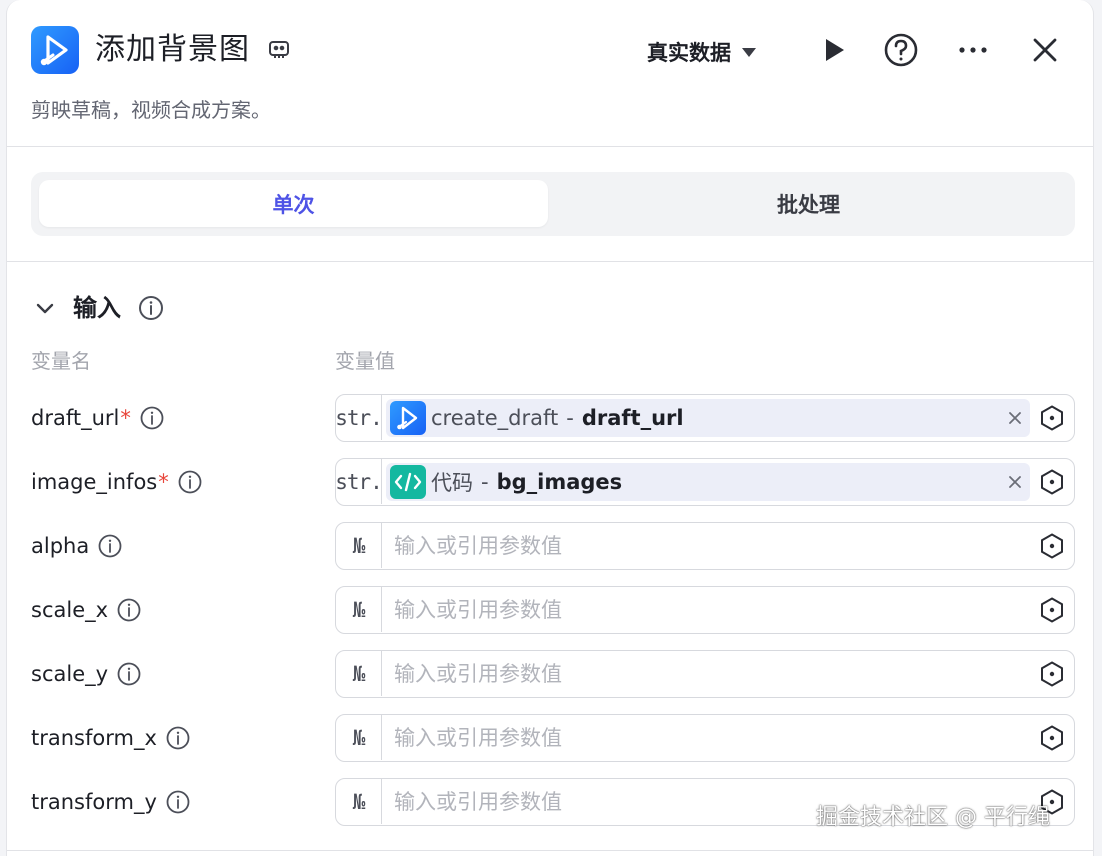  Describe the element at coordinates (293, 203) in the screenshot. I see `tab-single: 单次` at that location.